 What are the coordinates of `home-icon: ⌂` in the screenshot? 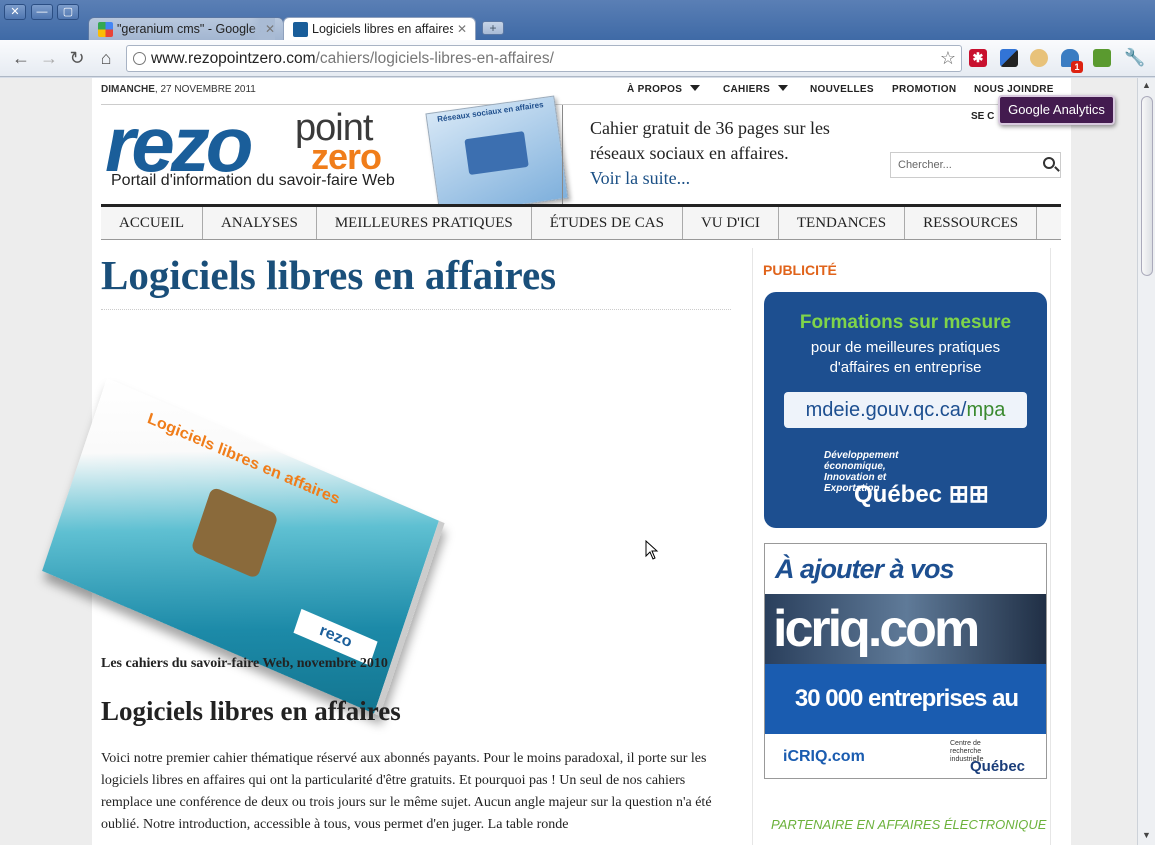 It's located at (106, 58).